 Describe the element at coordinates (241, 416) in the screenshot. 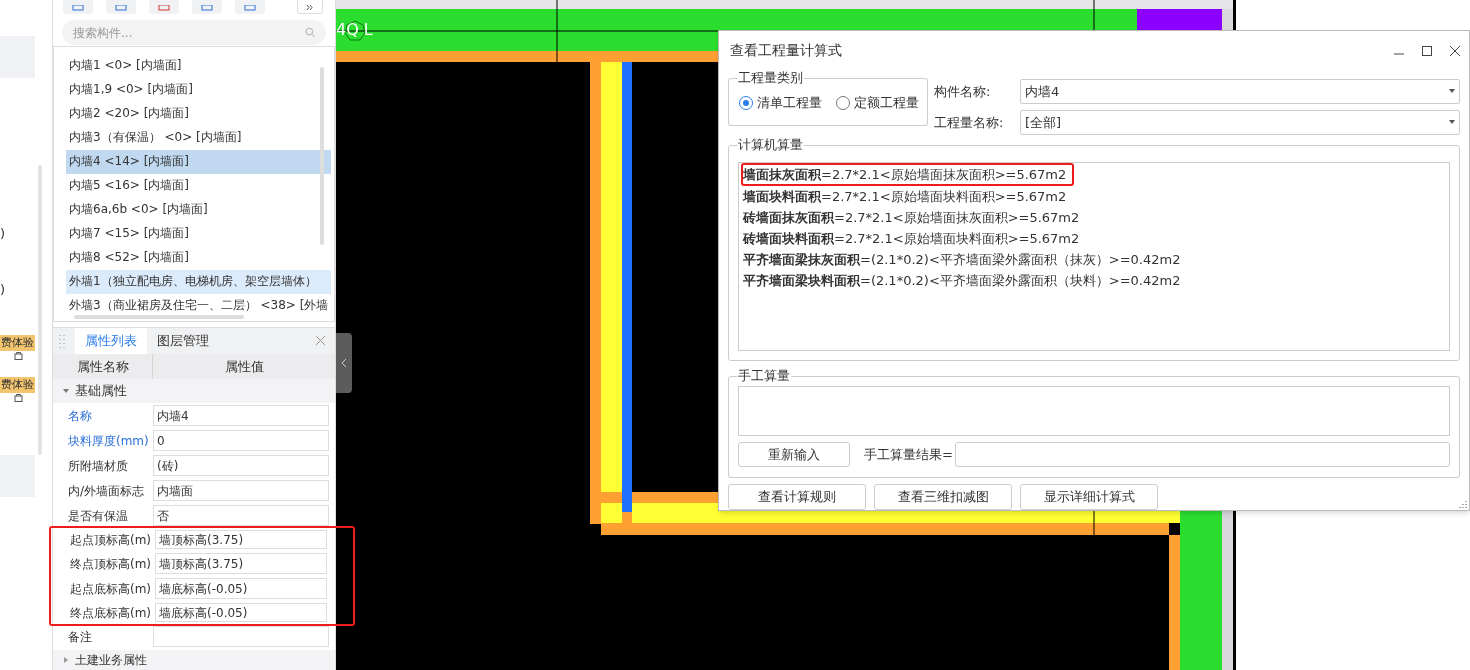

I see `property-value-field: 内墙4` at that location.